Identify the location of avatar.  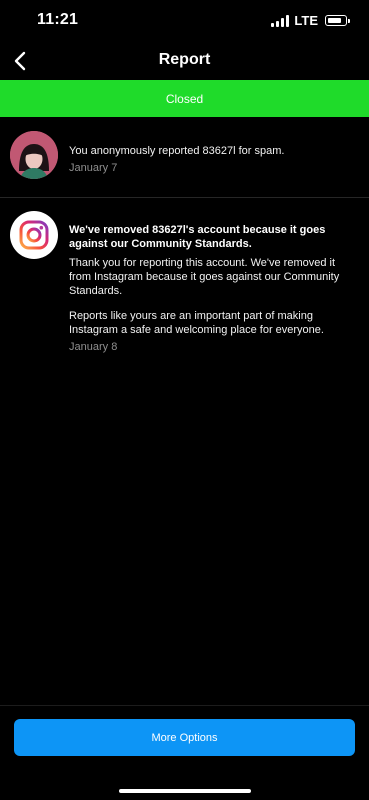
(34, 155).